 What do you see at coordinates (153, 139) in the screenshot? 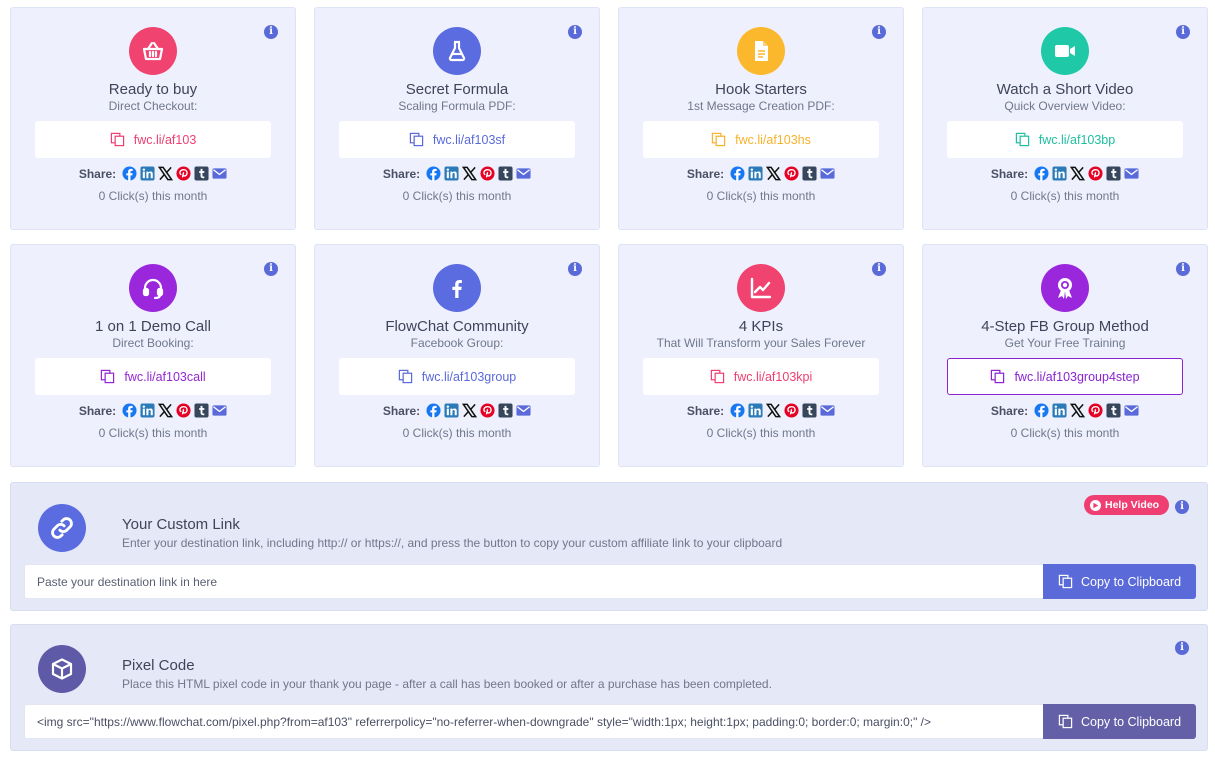
I see `short-link-copy: fwc.li/af103` at bounding box center [153, 139].